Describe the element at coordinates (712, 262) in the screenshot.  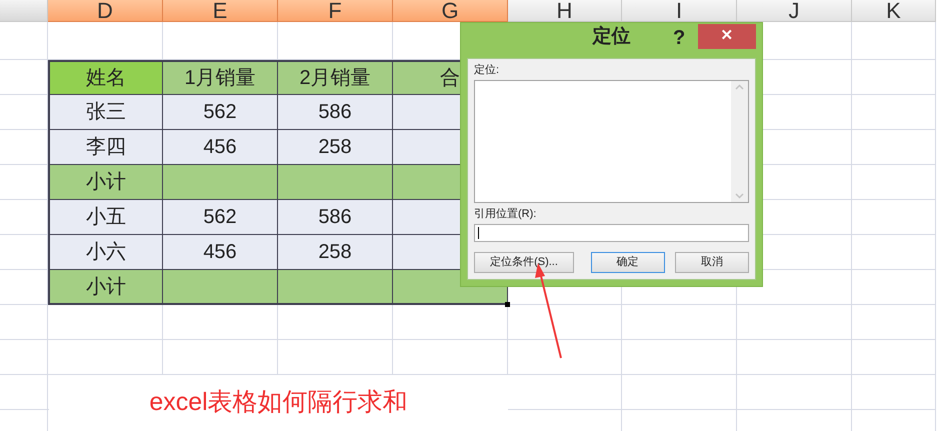
I see `dialog-button: 取消` at that location.